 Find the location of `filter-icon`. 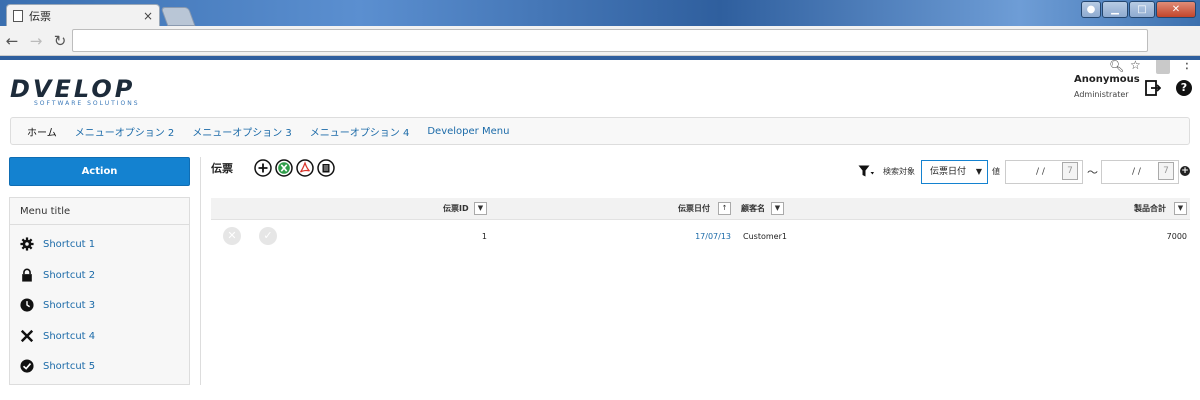

filter-icon is located at coordinates (866, 171).